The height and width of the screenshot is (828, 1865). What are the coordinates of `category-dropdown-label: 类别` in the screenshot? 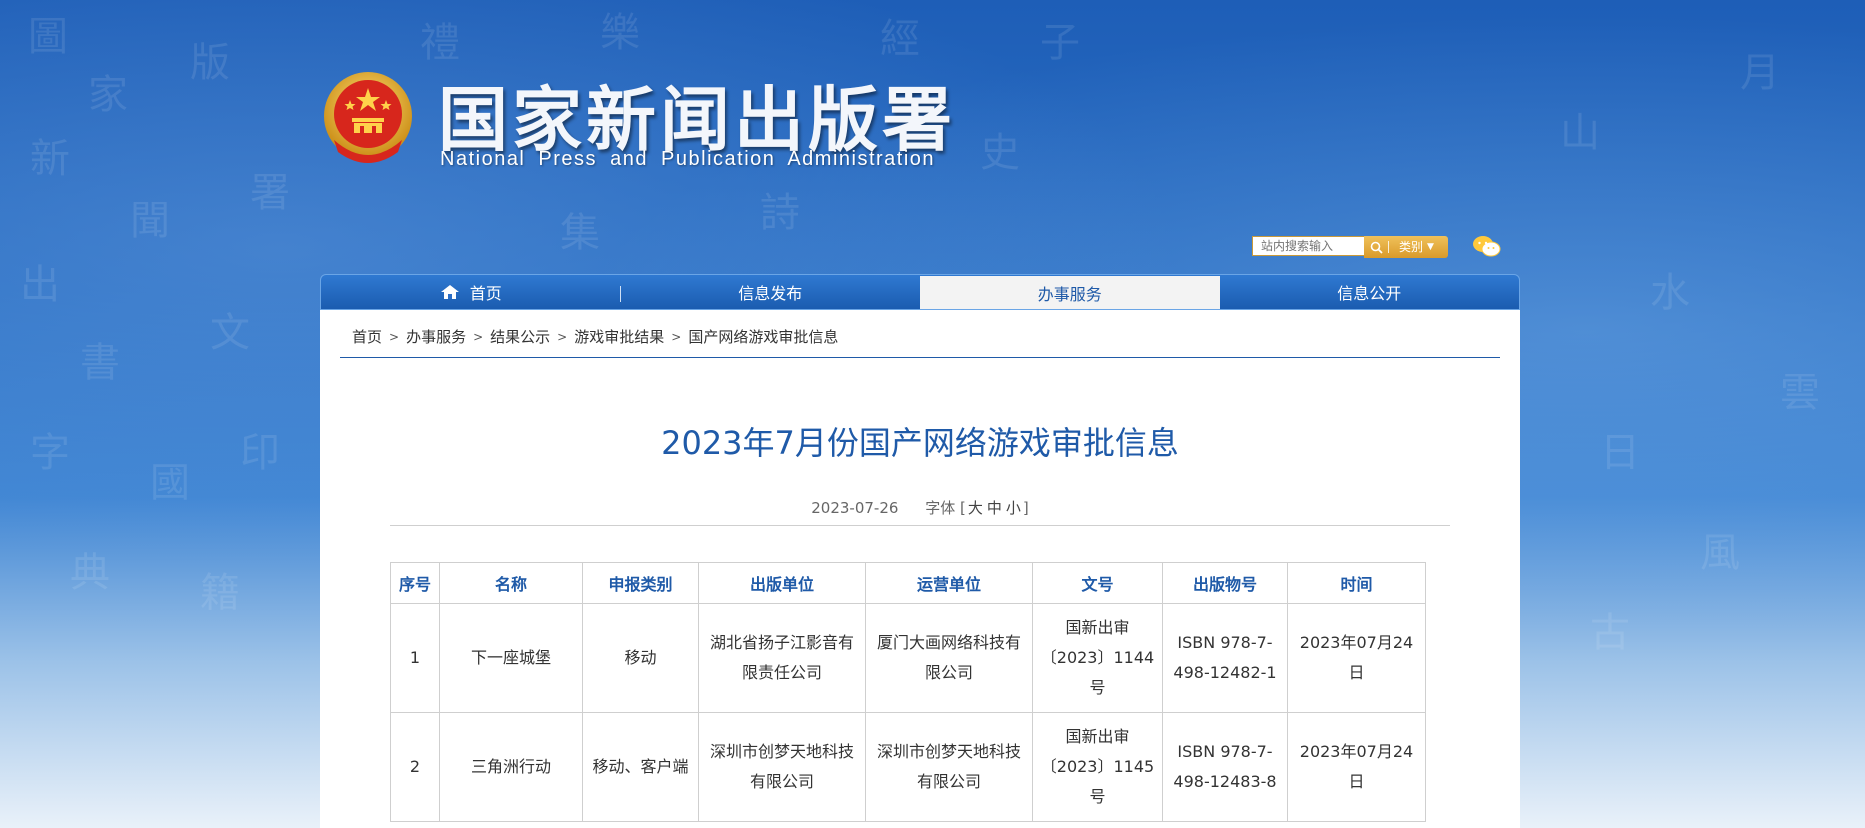 It's located at (1411, 247).